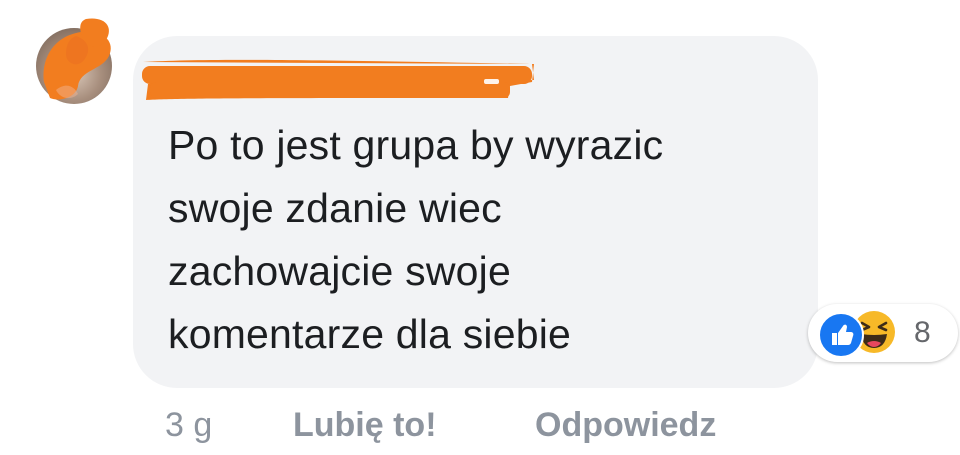 The width and height of the screenshot is (960, 455). Describe the element at coordinates (365, 425) in the screenshot. I see `like-button: Lubię to!` at that location.